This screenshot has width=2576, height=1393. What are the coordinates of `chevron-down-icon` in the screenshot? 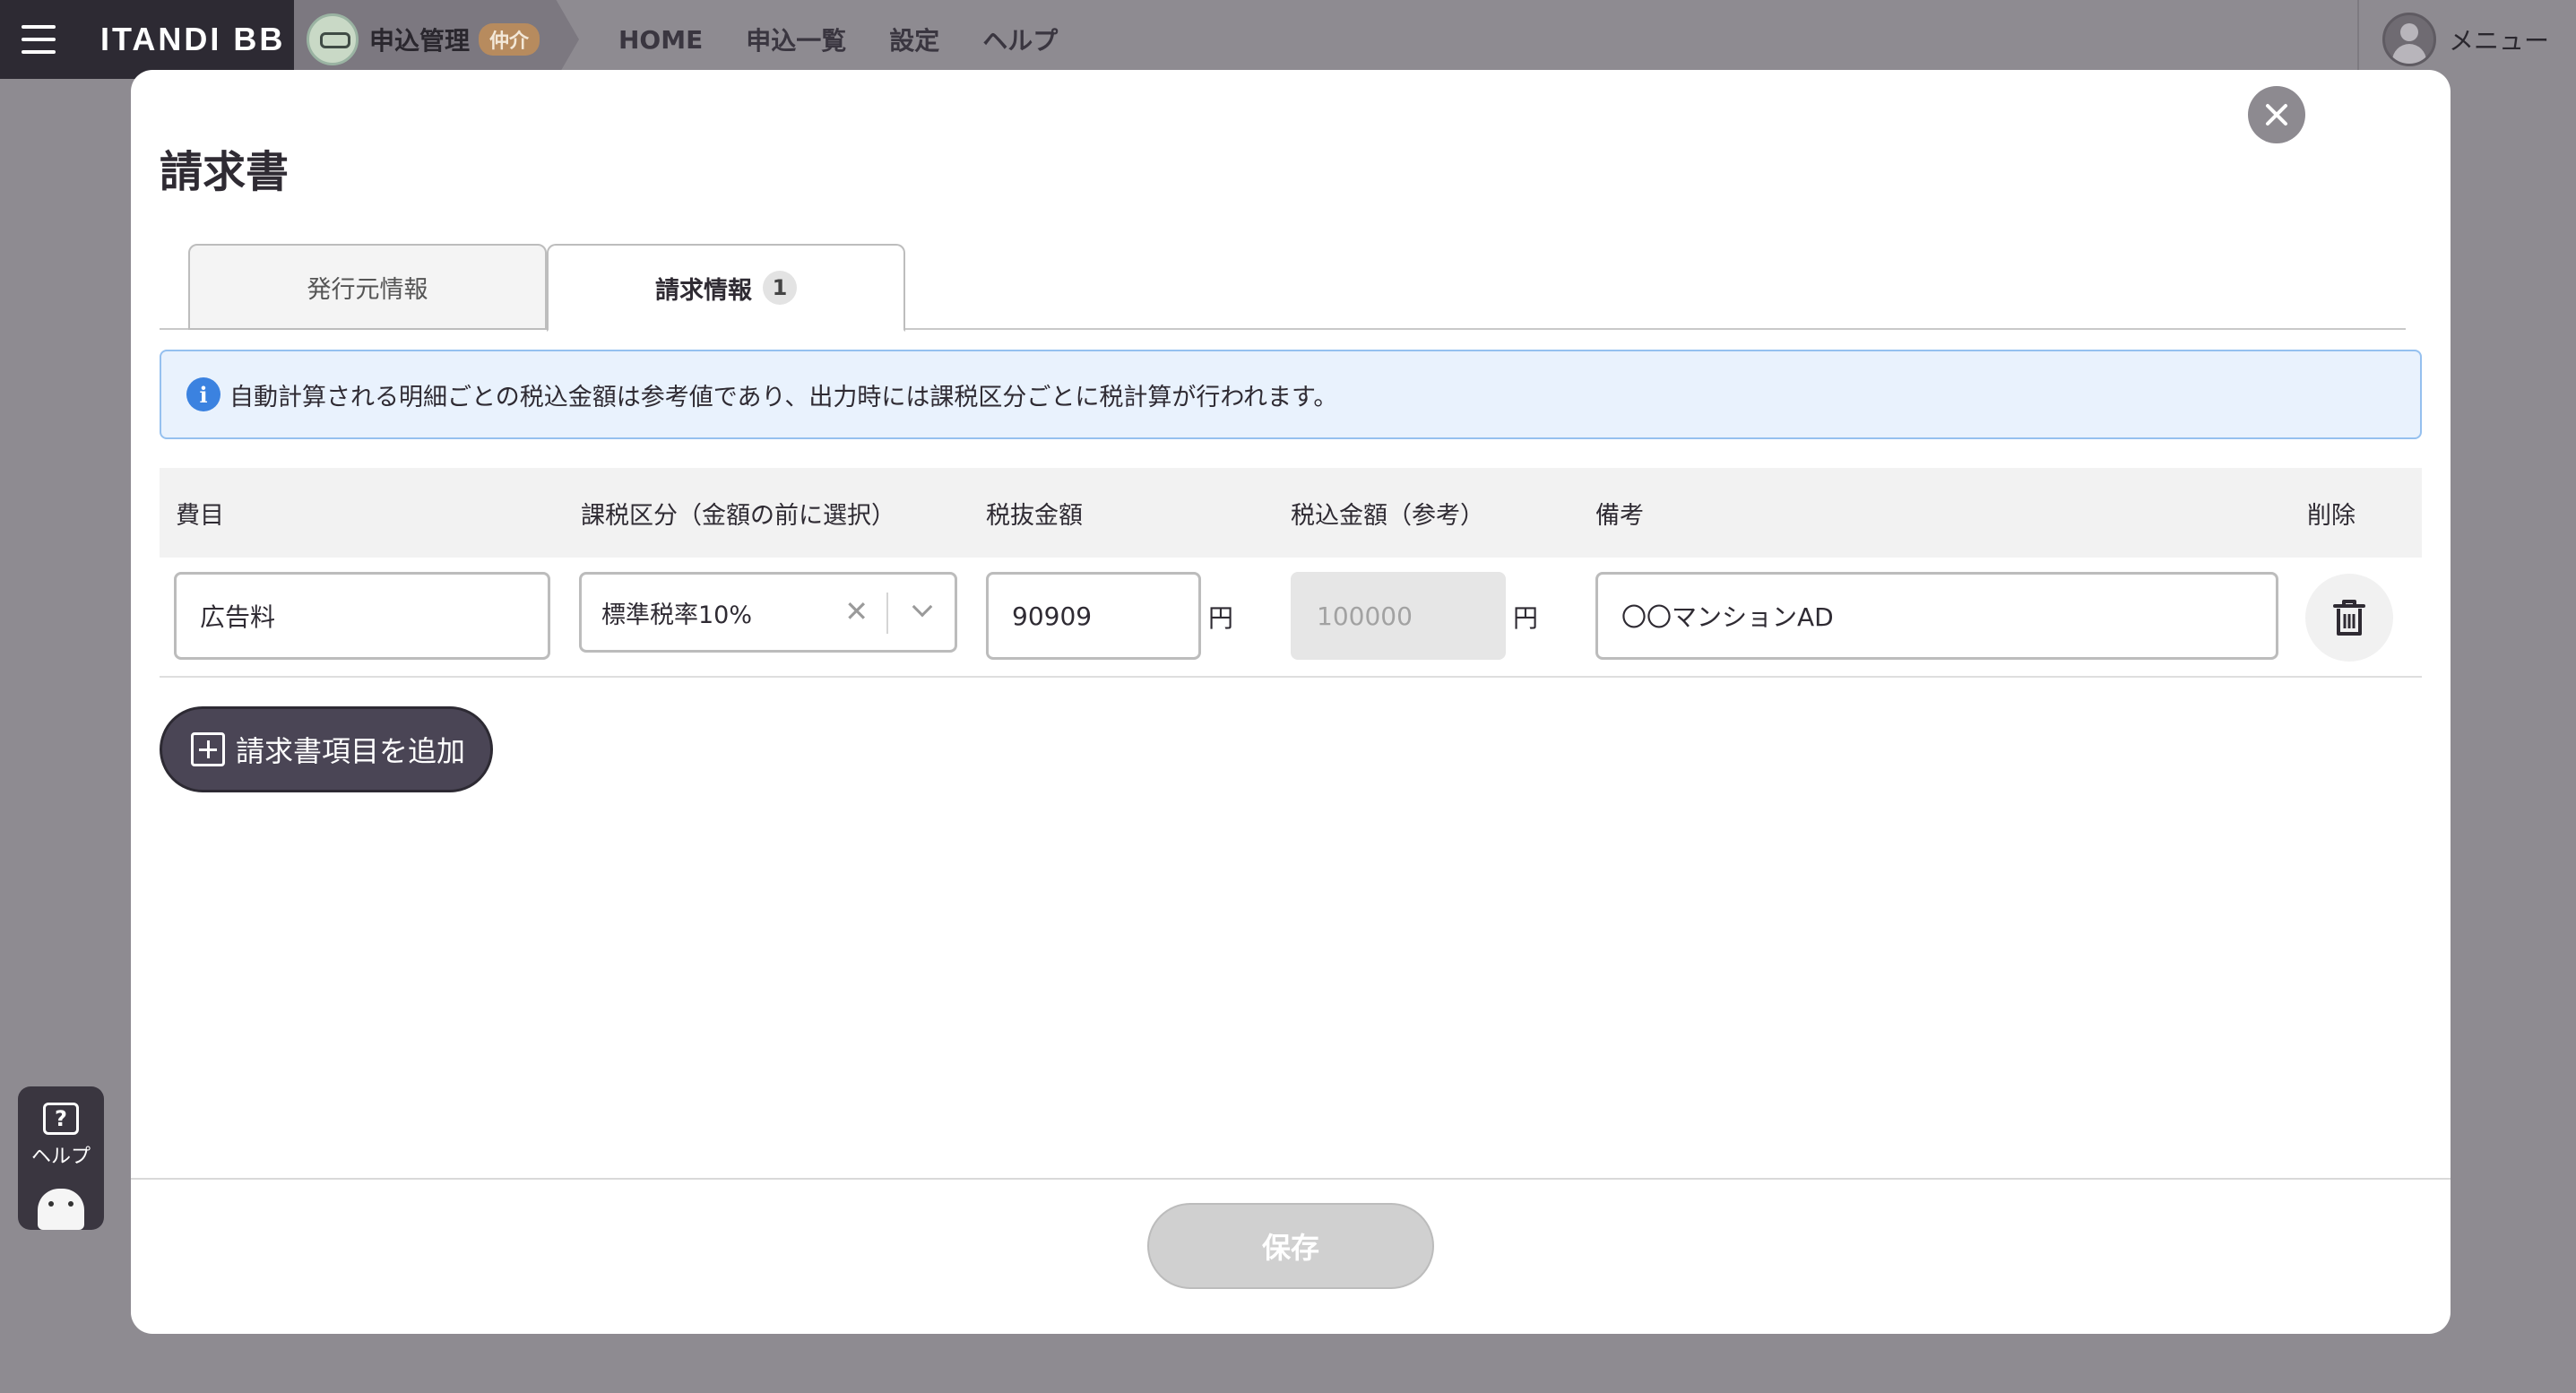 It's located at (922, 607).